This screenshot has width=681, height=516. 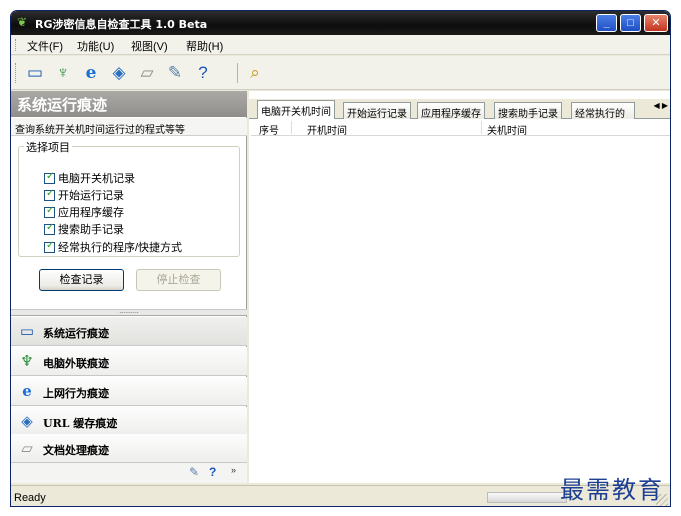 What do you see at coordinates (178, 280) in the screenshot?
I see `stop-check-button: 停止检查` at bounding box center [178, 280].